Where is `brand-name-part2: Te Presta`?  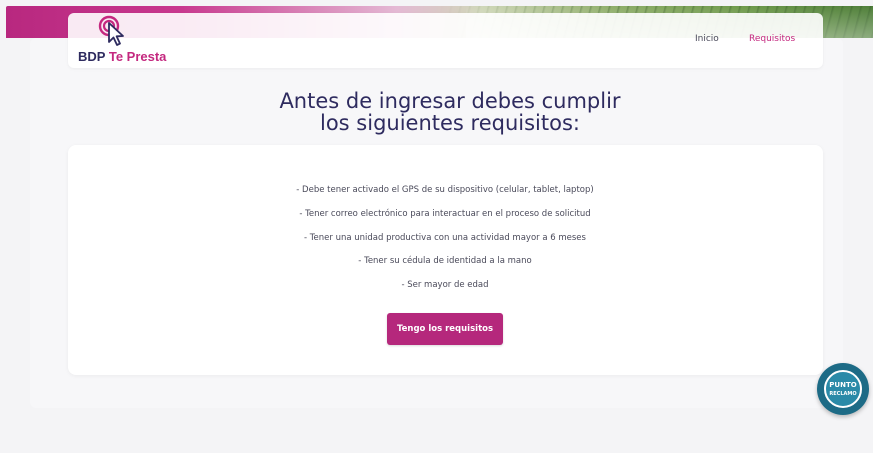 brand-name-part2: Te Presta is located at coordinates (137, 56).